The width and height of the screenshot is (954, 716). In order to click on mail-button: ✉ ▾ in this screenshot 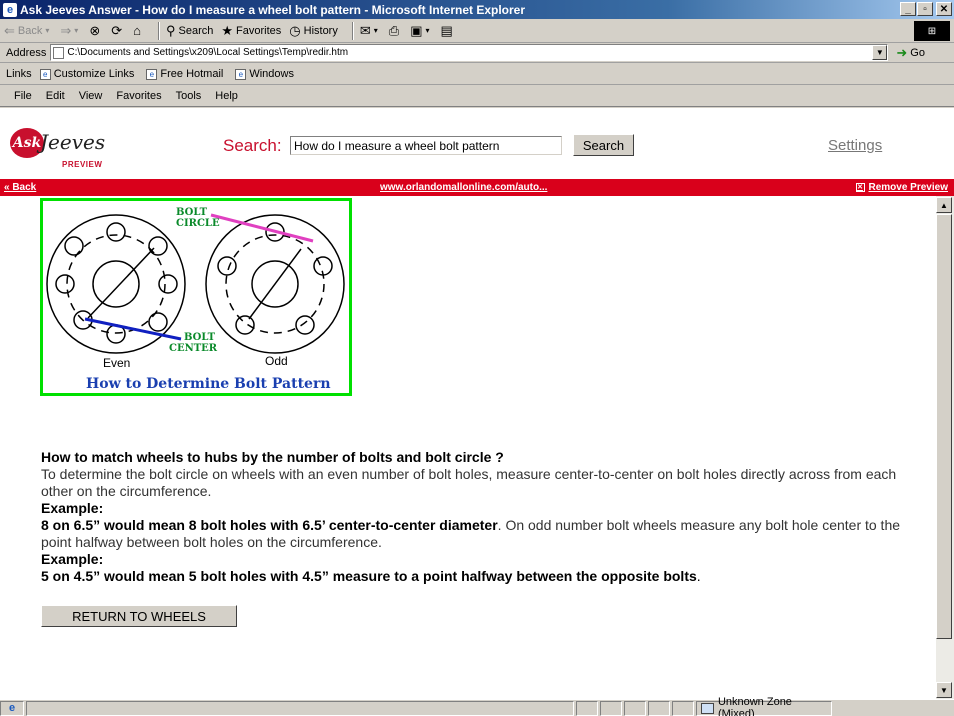, I will do `click(370, 31)`.